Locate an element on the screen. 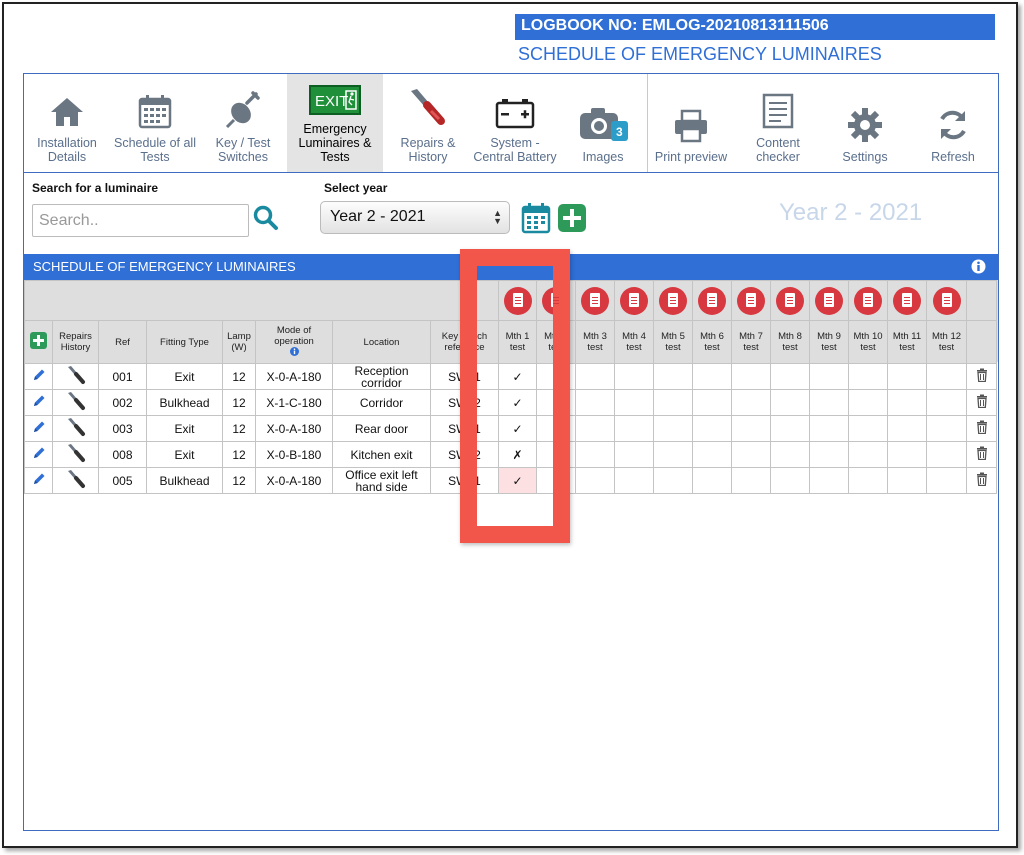  tool-emergency-luminaires: EXIT Emergency Luminaires & Tests is located at coordinates (335, 123).